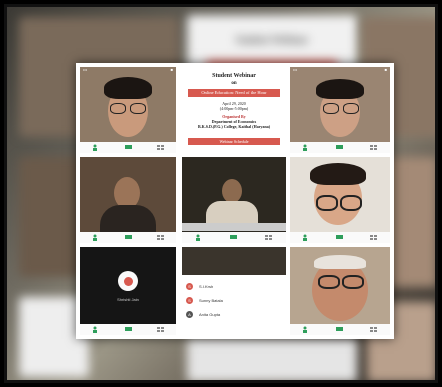 This screenshot has width=442, height=387. Describe the element at coordinates (234, 227) in the screenshot. I see `info-strip` at that location.